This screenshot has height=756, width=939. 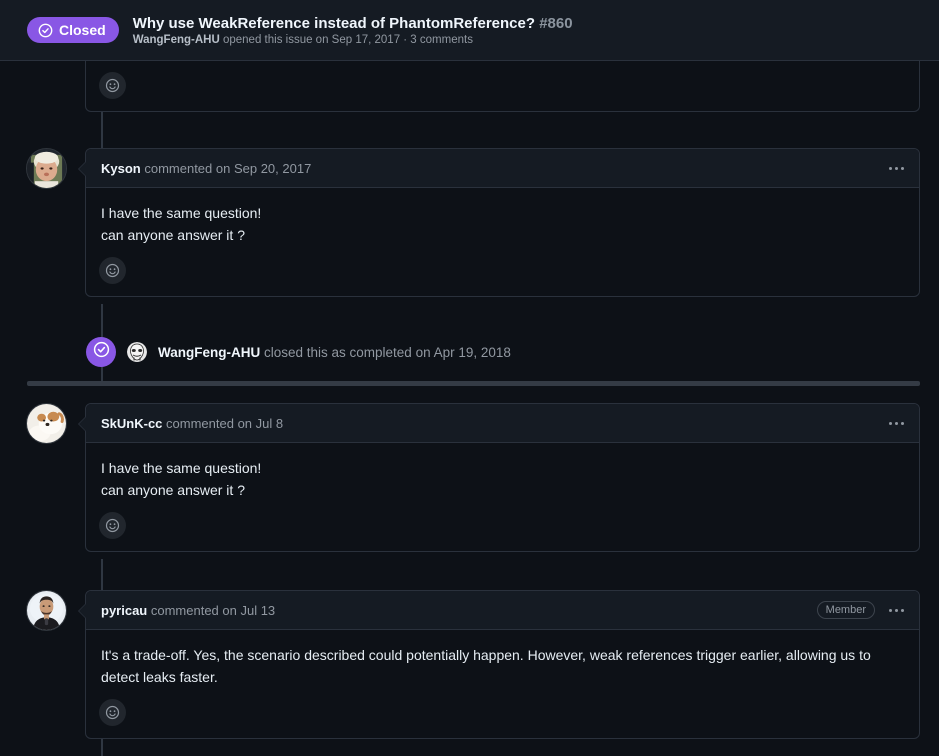 What do you see at coordinates (82, 30) in the screenshot?
I see `status-badge-label: Closed` at bounding box center [82, 30].